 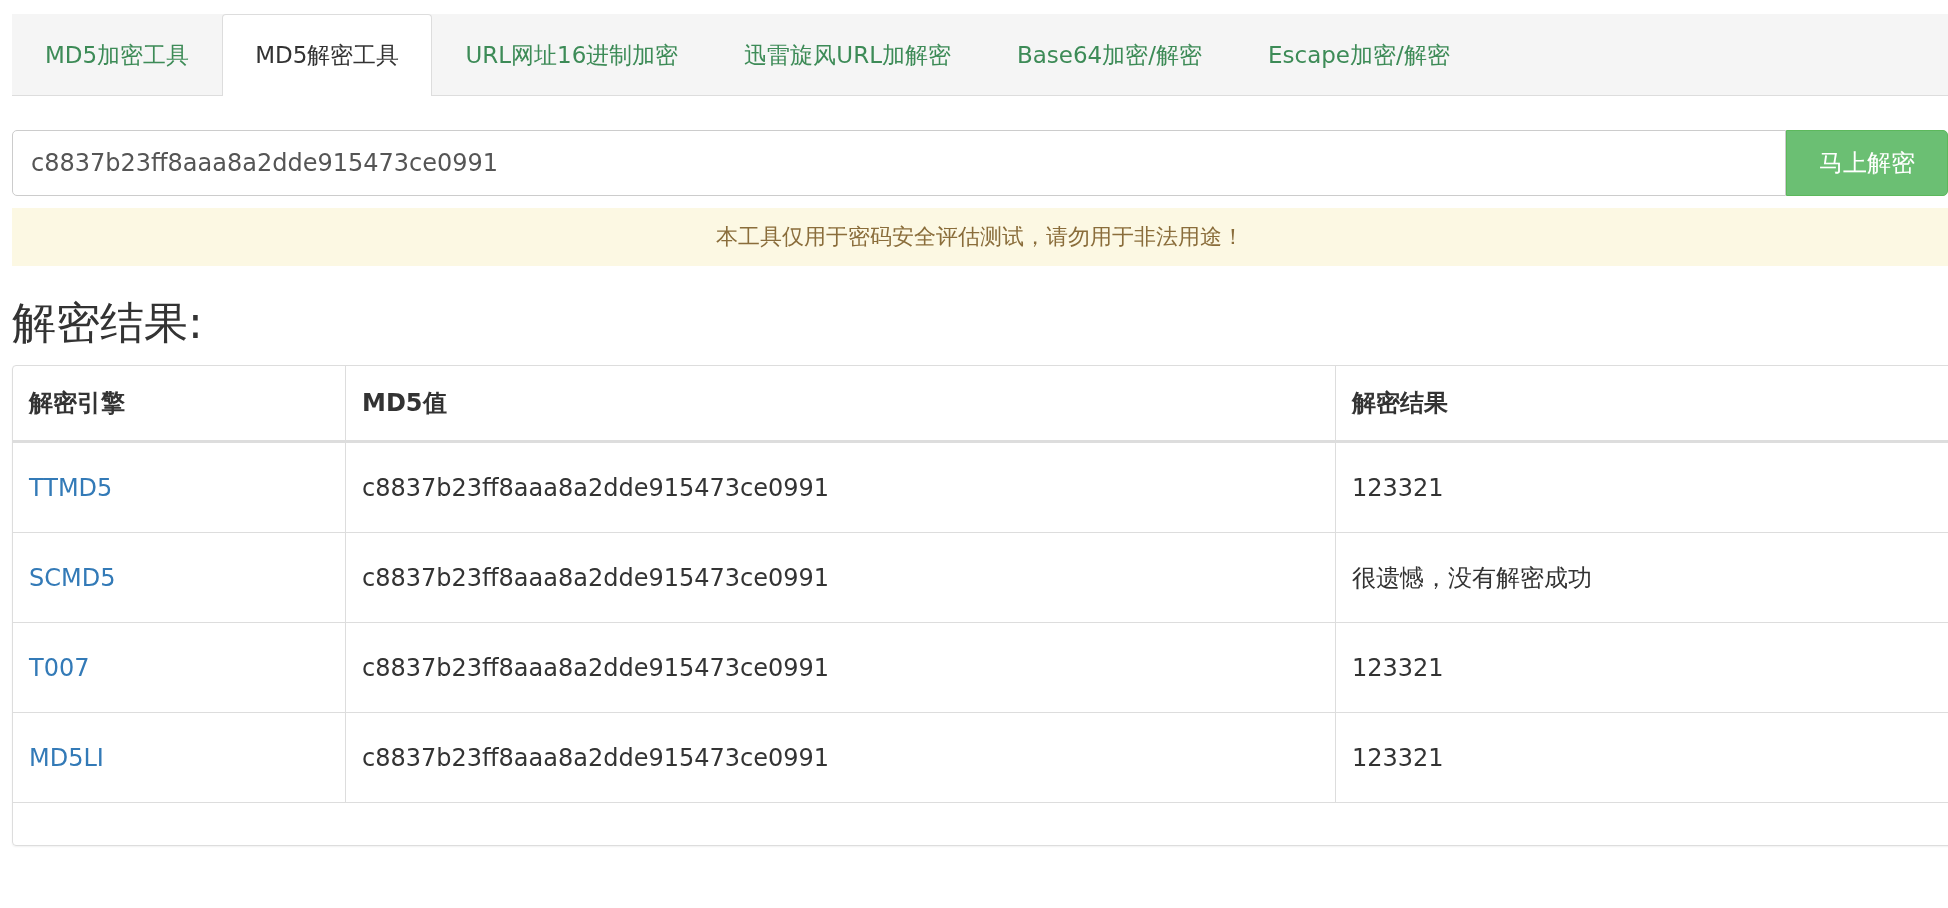 What do you see at coordinates (117, 54) in the screenshot?
I see `tab: MD5加密工具` at bounding box center [117, 54].